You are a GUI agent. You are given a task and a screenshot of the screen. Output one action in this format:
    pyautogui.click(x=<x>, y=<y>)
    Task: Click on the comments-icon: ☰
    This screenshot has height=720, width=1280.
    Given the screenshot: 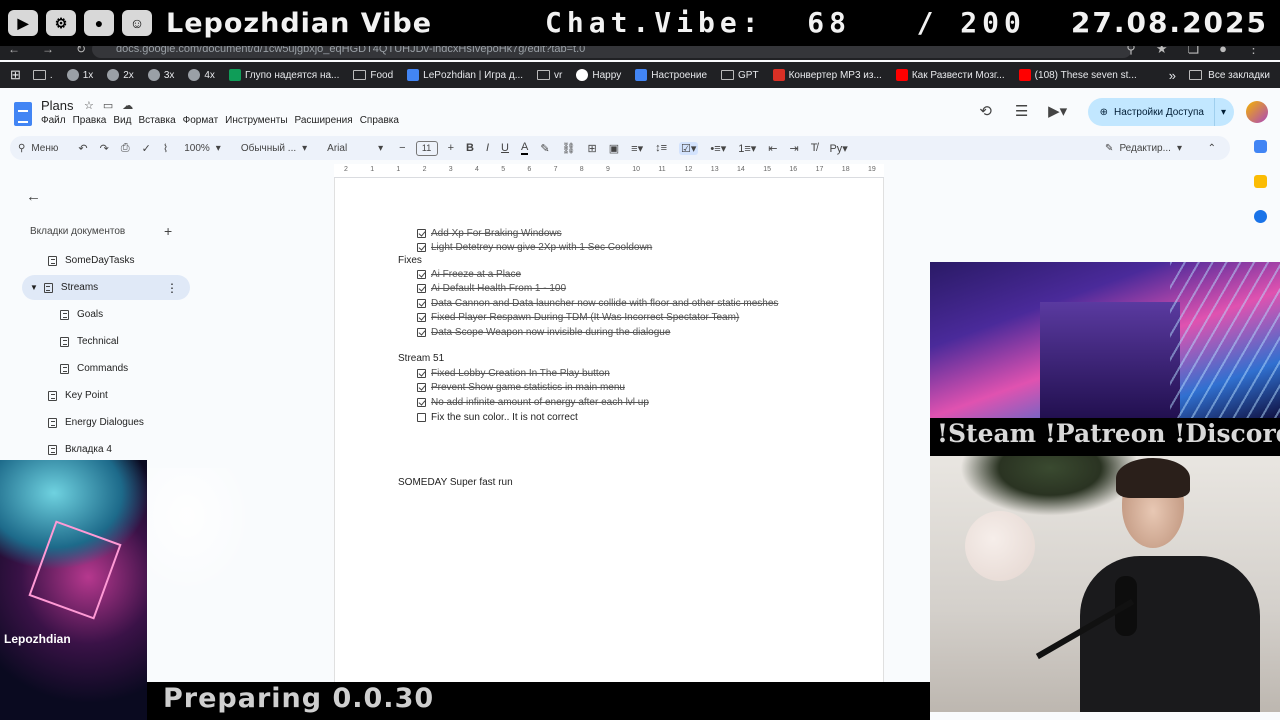 What is the action you would take?
    pyautogui.click(x=1022, y=112)
    